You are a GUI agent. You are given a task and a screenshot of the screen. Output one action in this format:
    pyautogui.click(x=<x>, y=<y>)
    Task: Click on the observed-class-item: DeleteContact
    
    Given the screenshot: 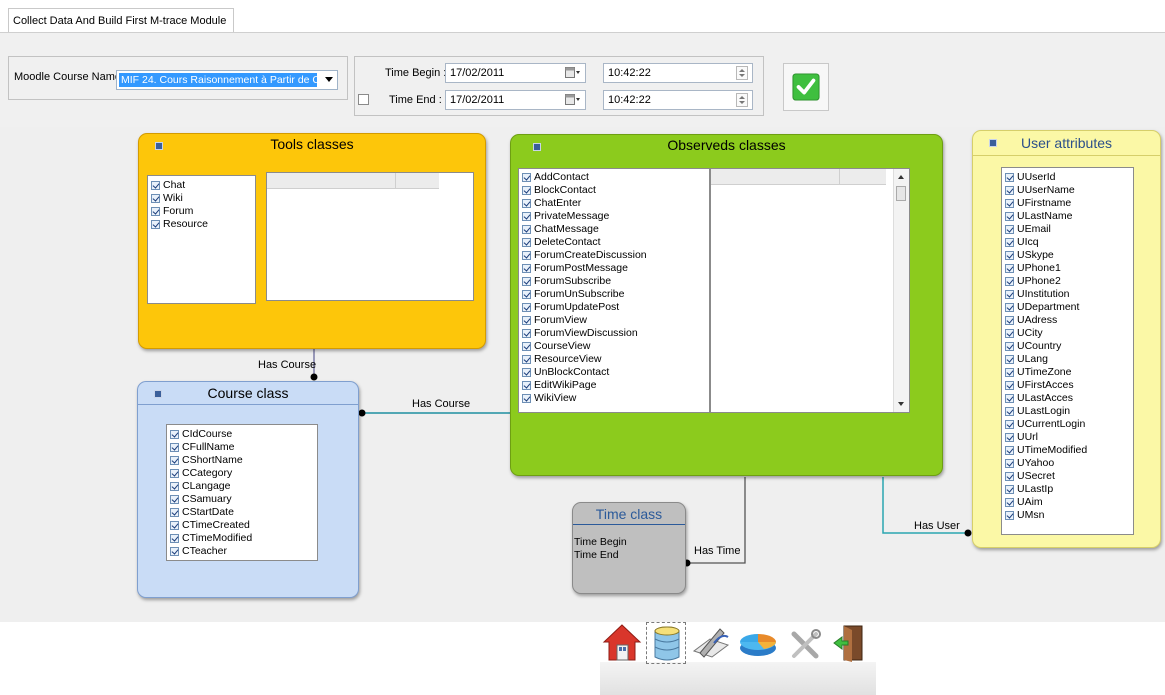 What is the action you would take?
    pyautogui.click(x=614, y=242)
    